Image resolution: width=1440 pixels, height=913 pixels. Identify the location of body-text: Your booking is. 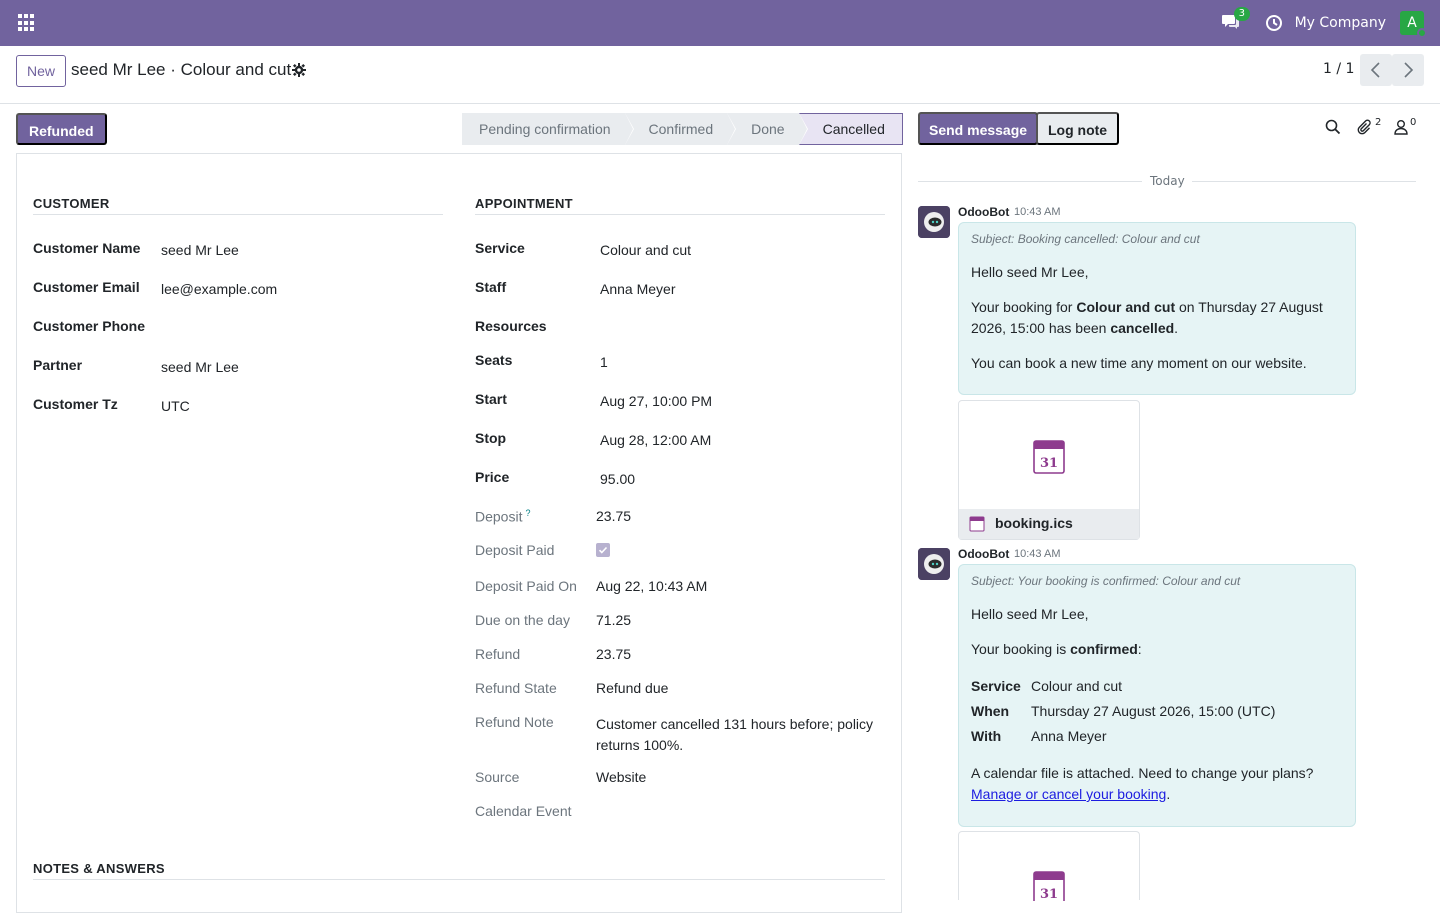
(1021, 649).